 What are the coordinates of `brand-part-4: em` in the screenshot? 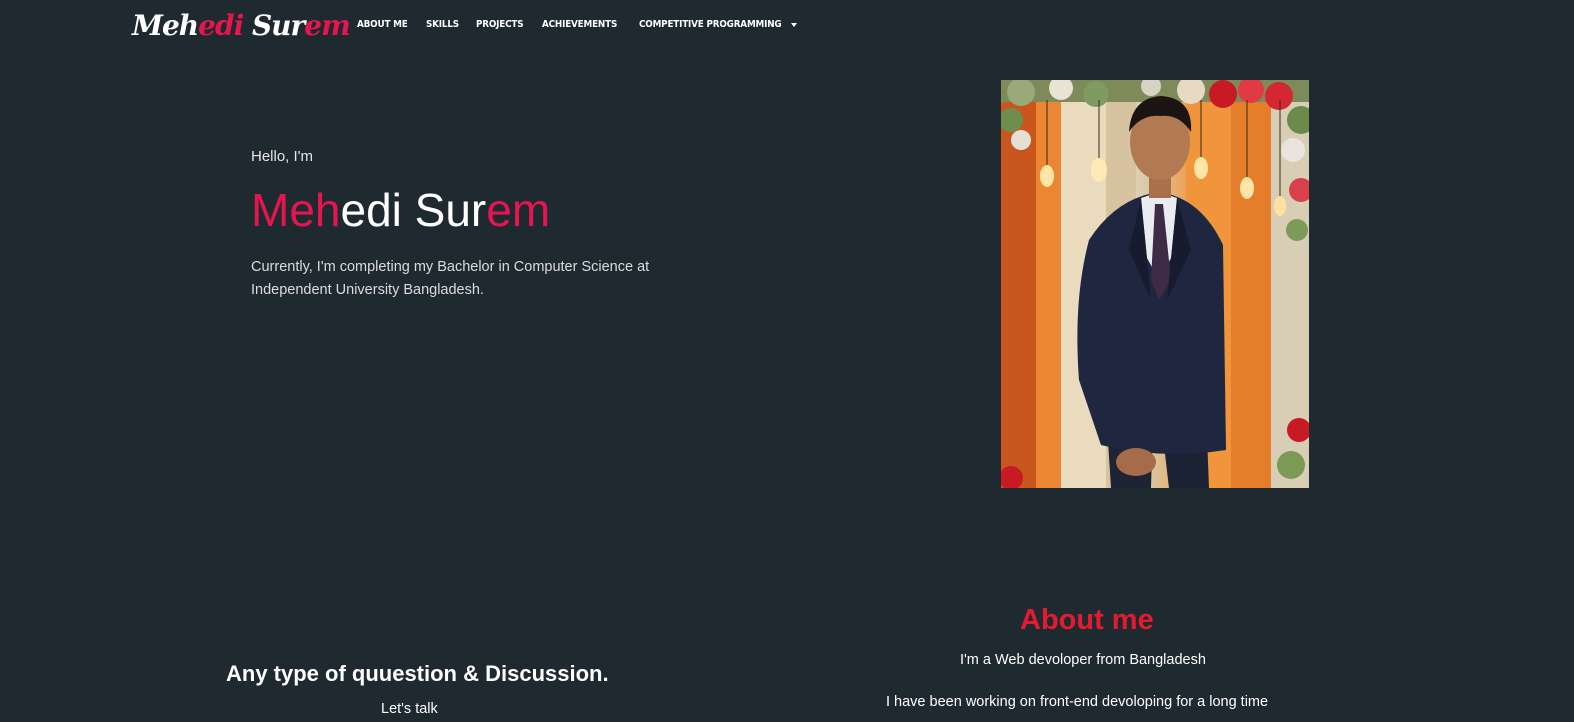 It's located at (327, 25).